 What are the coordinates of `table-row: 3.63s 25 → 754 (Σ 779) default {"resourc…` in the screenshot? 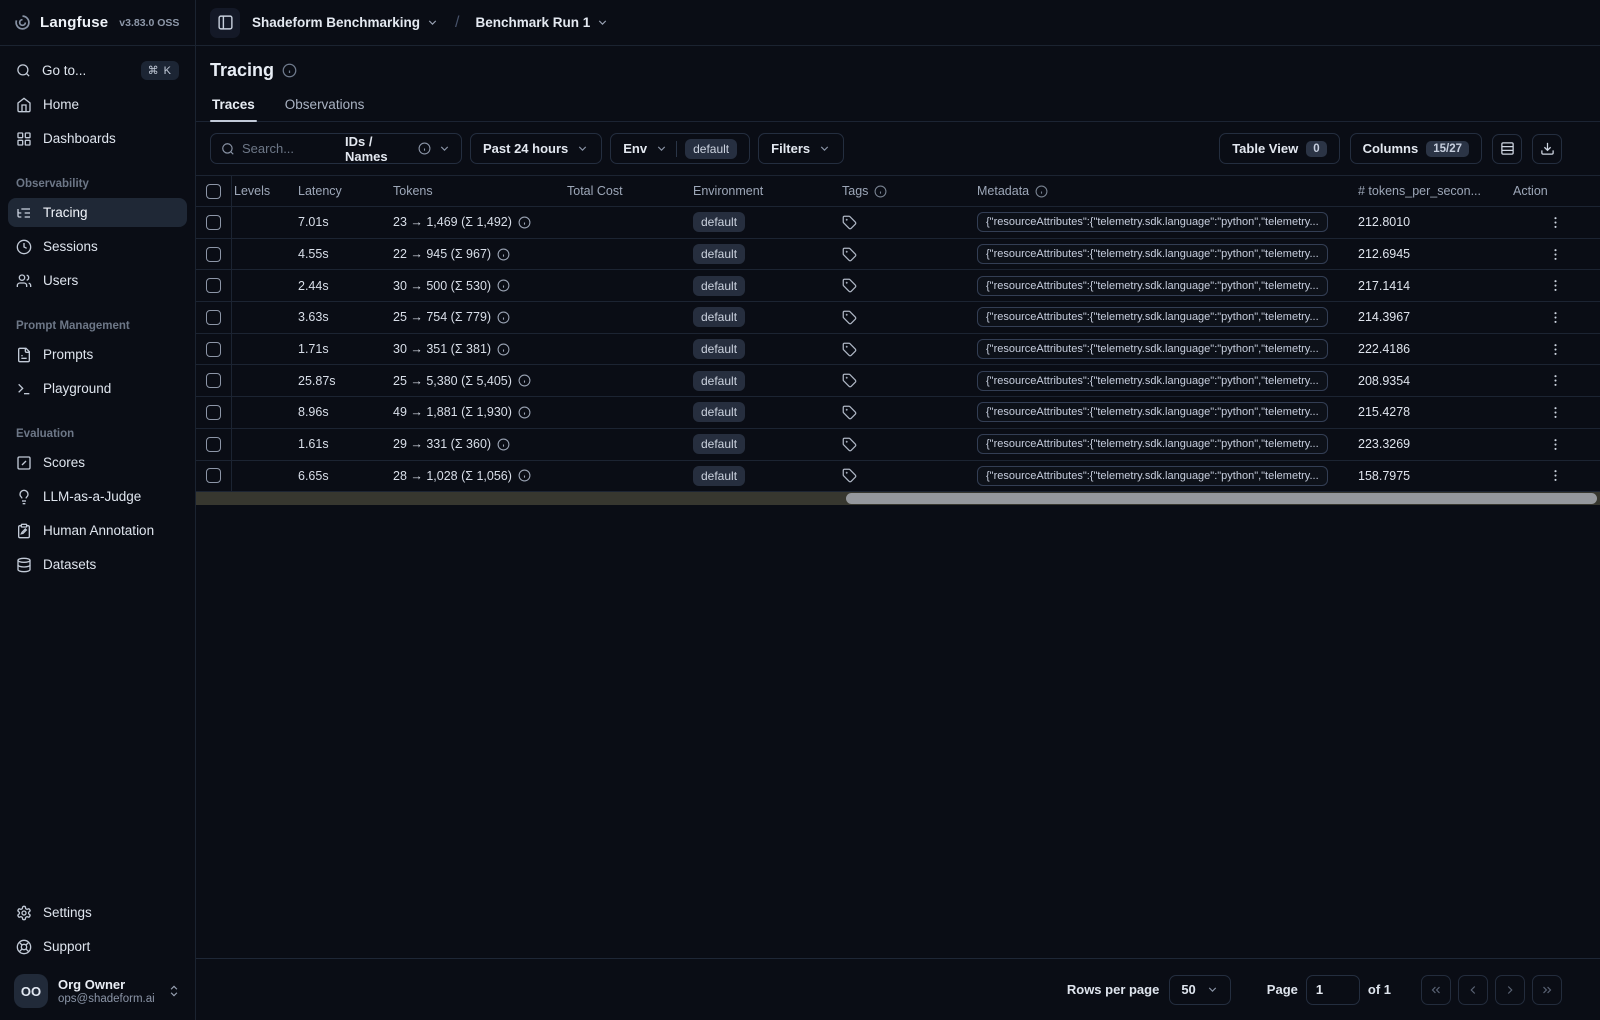 It's located at (898, 318).